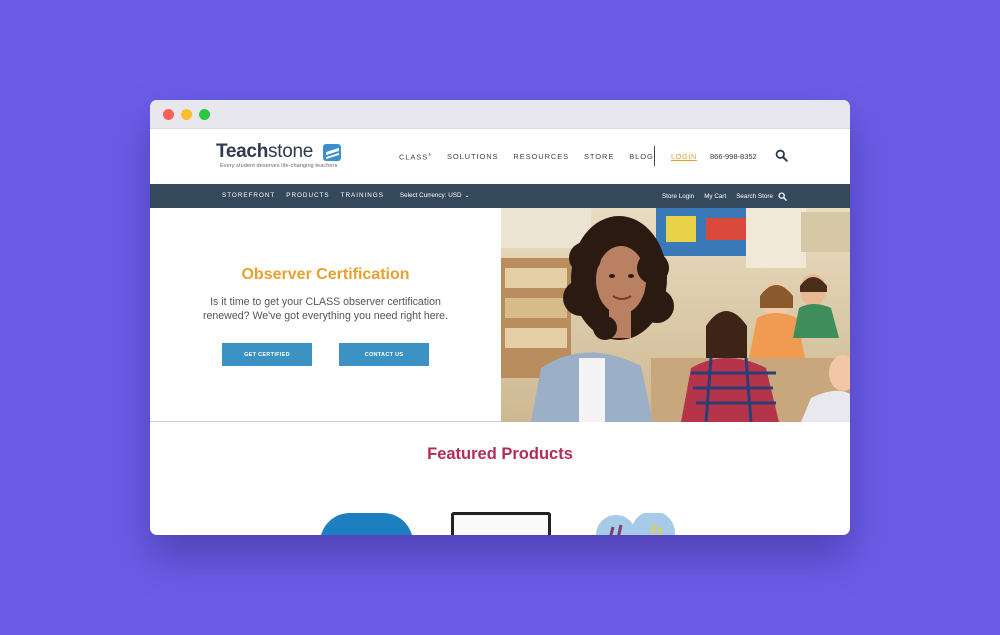 Image resolution: width=1000 pixels, height=635 pixels. I want to click on get-certified-button: GET CERTIFIED, so click(267, 354).